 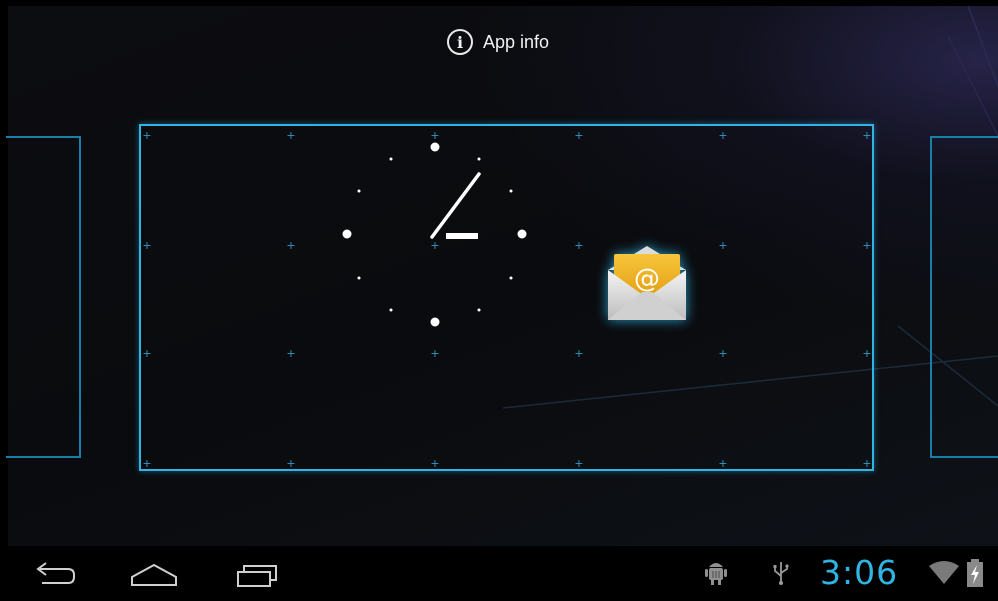 What do you see at coordinates (859, 572) in the screenshot?
I see `status-clock: 3:06` at bounding box center [859, 572].